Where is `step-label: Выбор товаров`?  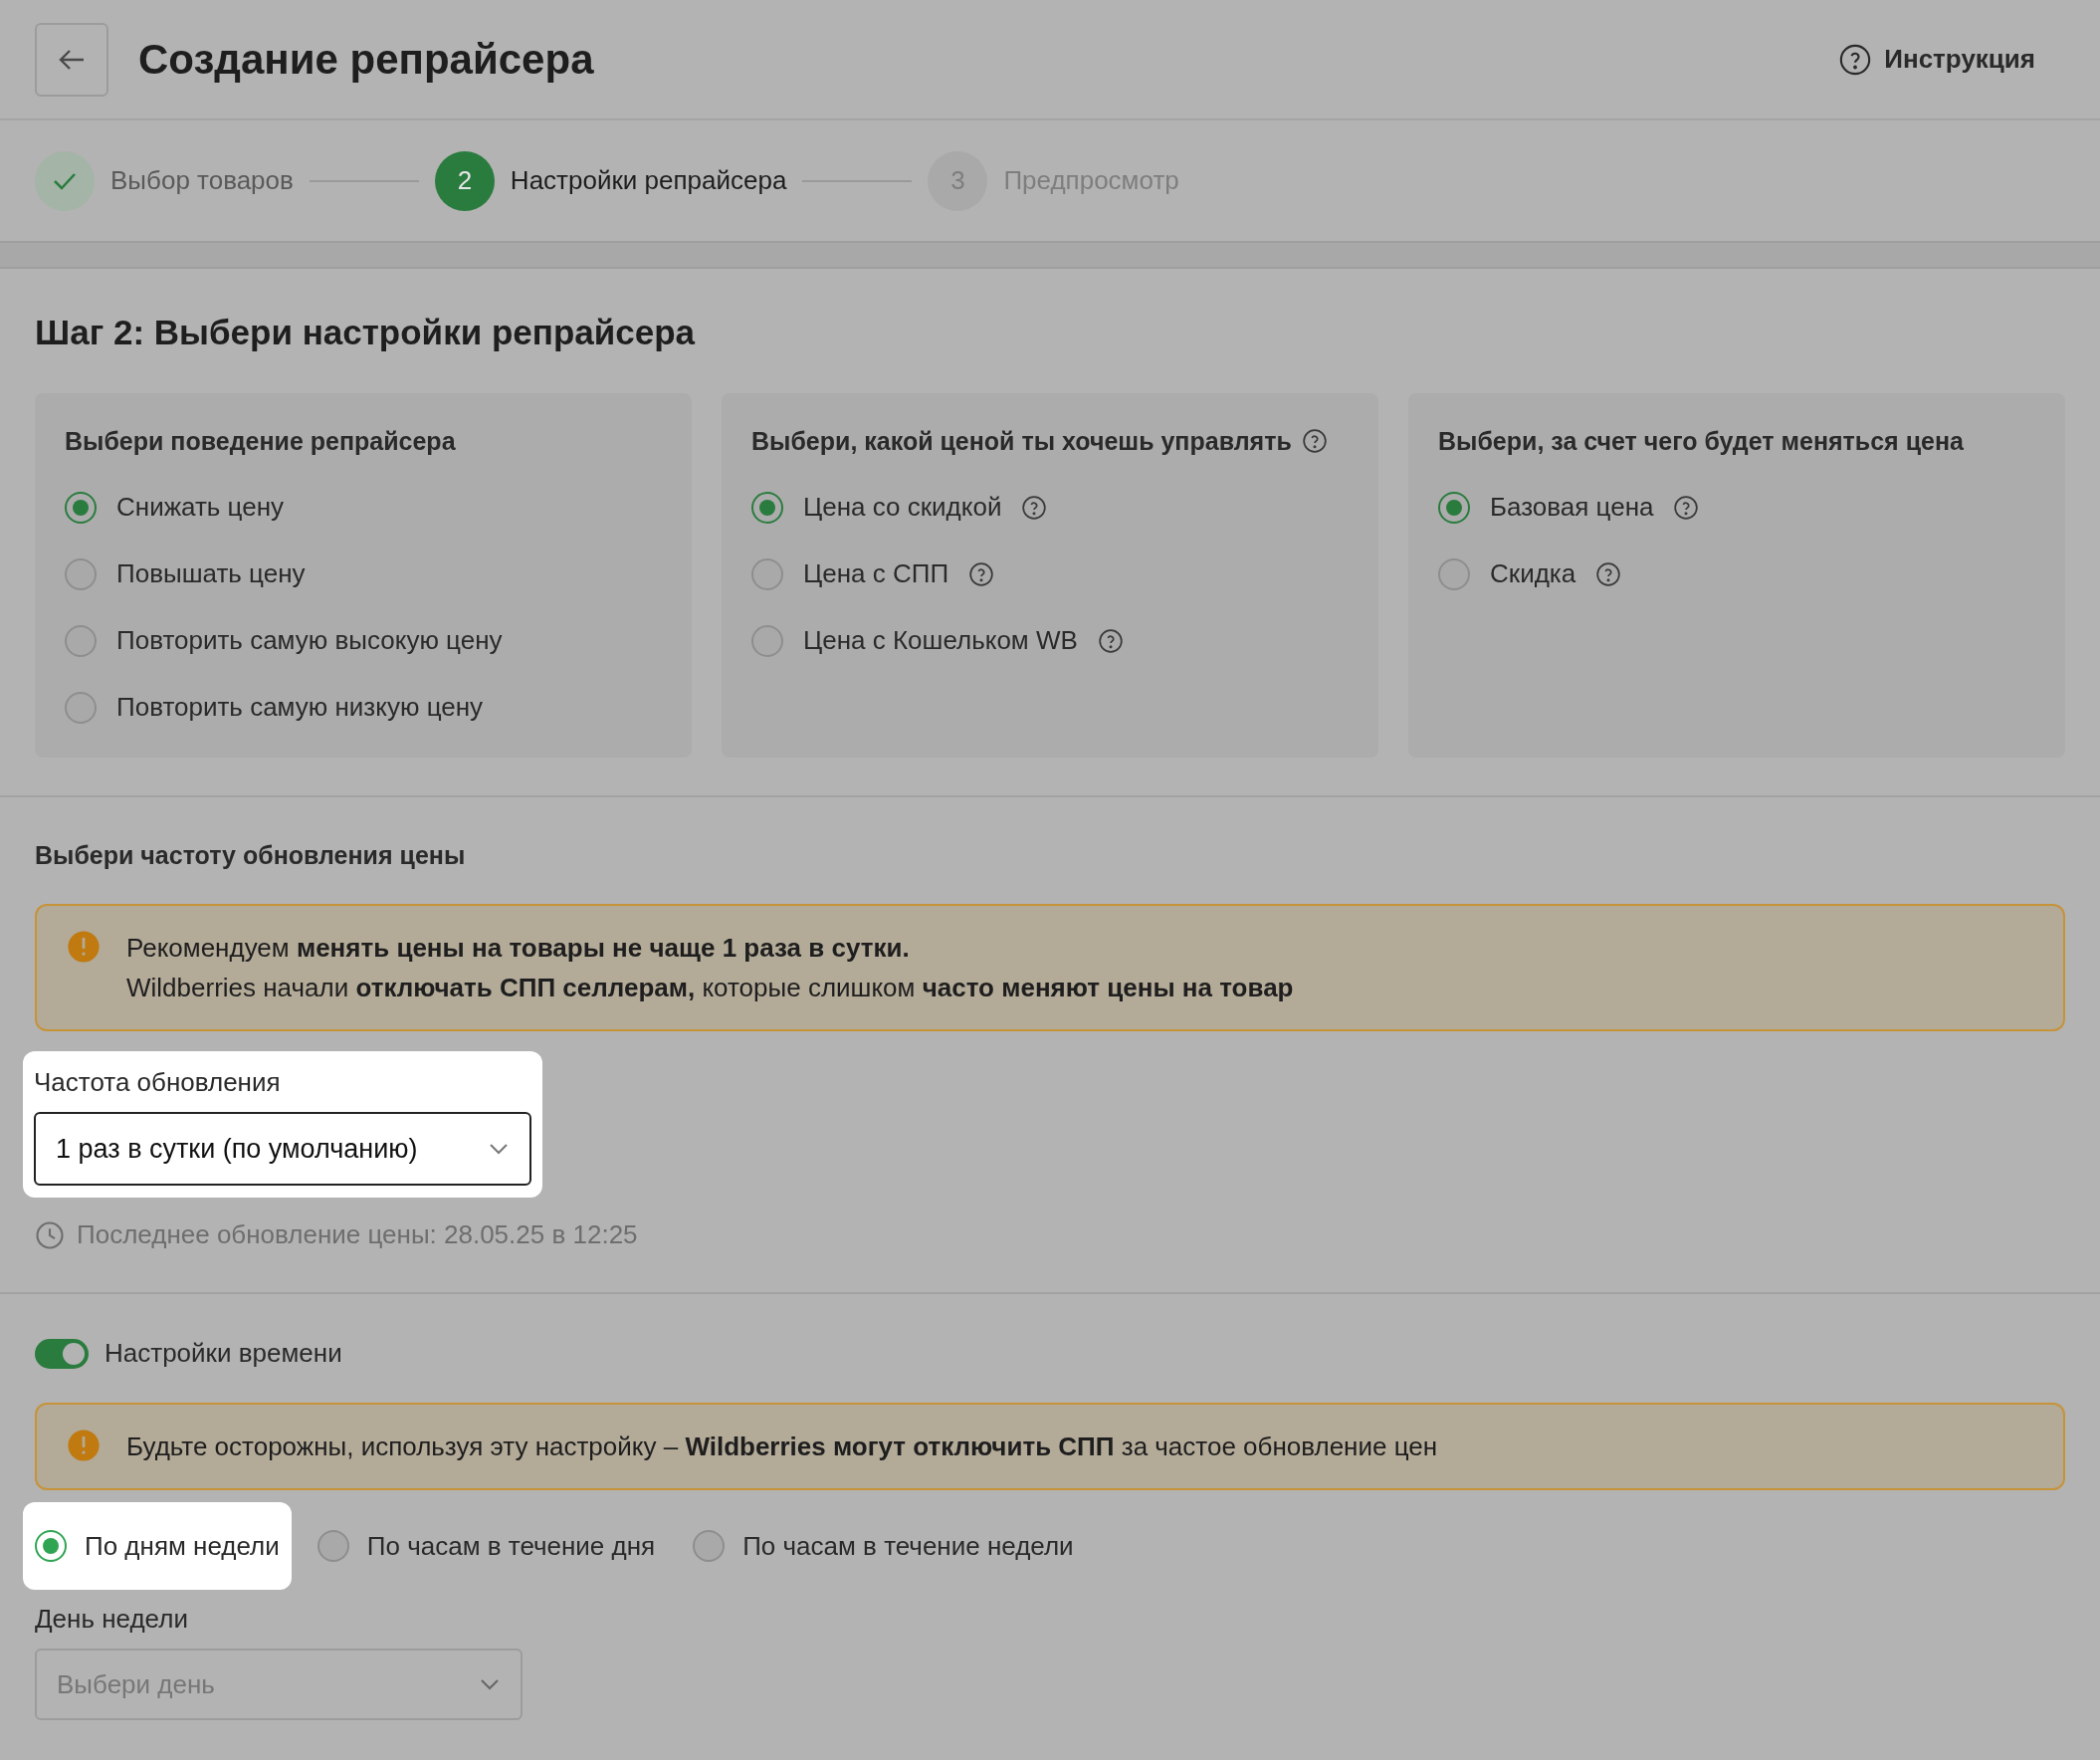 step-label: Выбор товаров is located at coordinates (202, 181).